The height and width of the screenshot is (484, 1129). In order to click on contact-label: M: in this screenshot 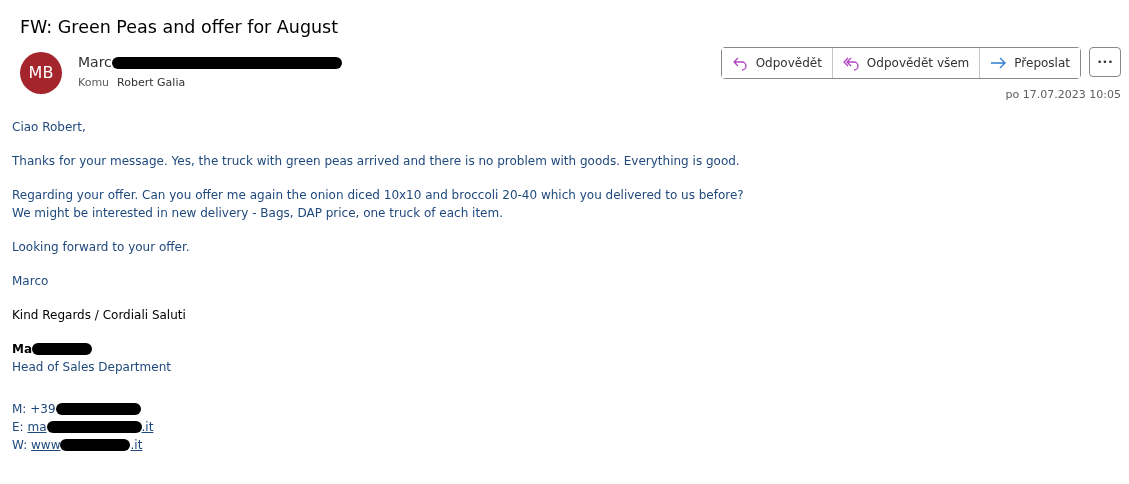, I will do `click(20, 408)`.